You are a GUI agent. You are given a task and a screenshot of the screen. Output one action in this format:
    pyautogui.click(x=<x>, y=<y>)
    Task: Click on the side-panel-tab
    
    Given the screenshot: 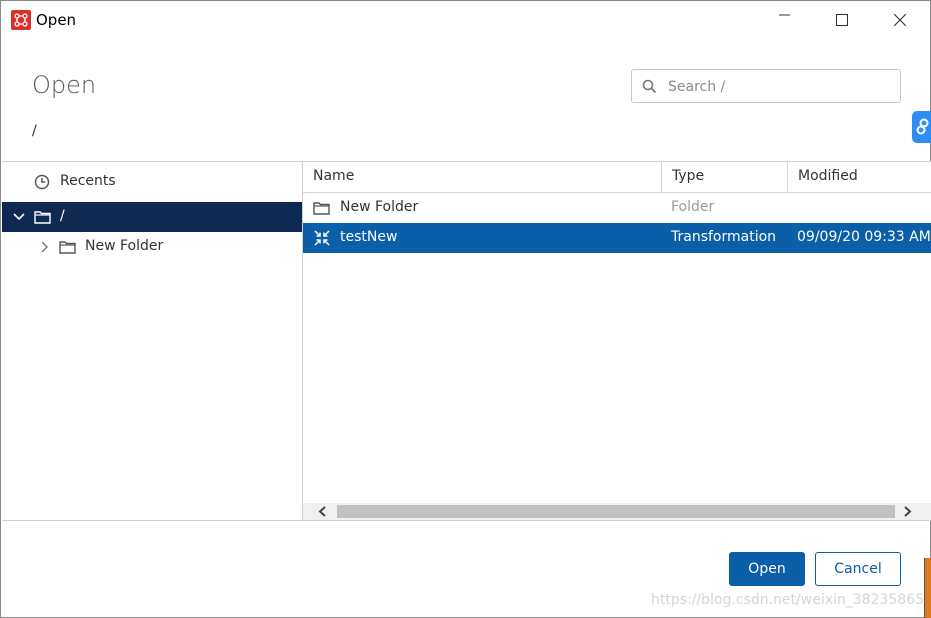 What is the action you would take?
    pyautogui.click(x=921, y=127)
    